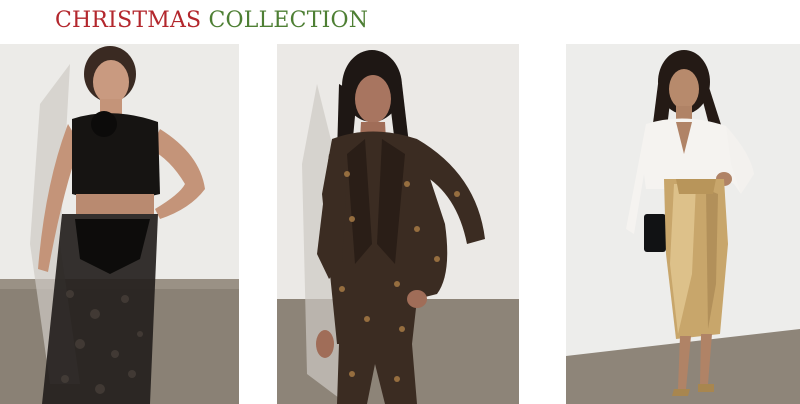 Image resolution: width=800 pixels, height=404 pixels. Describe the element at coordinates (288, 20) in the screenshot. I see `section-title-collection: COLLECTION` at that location.